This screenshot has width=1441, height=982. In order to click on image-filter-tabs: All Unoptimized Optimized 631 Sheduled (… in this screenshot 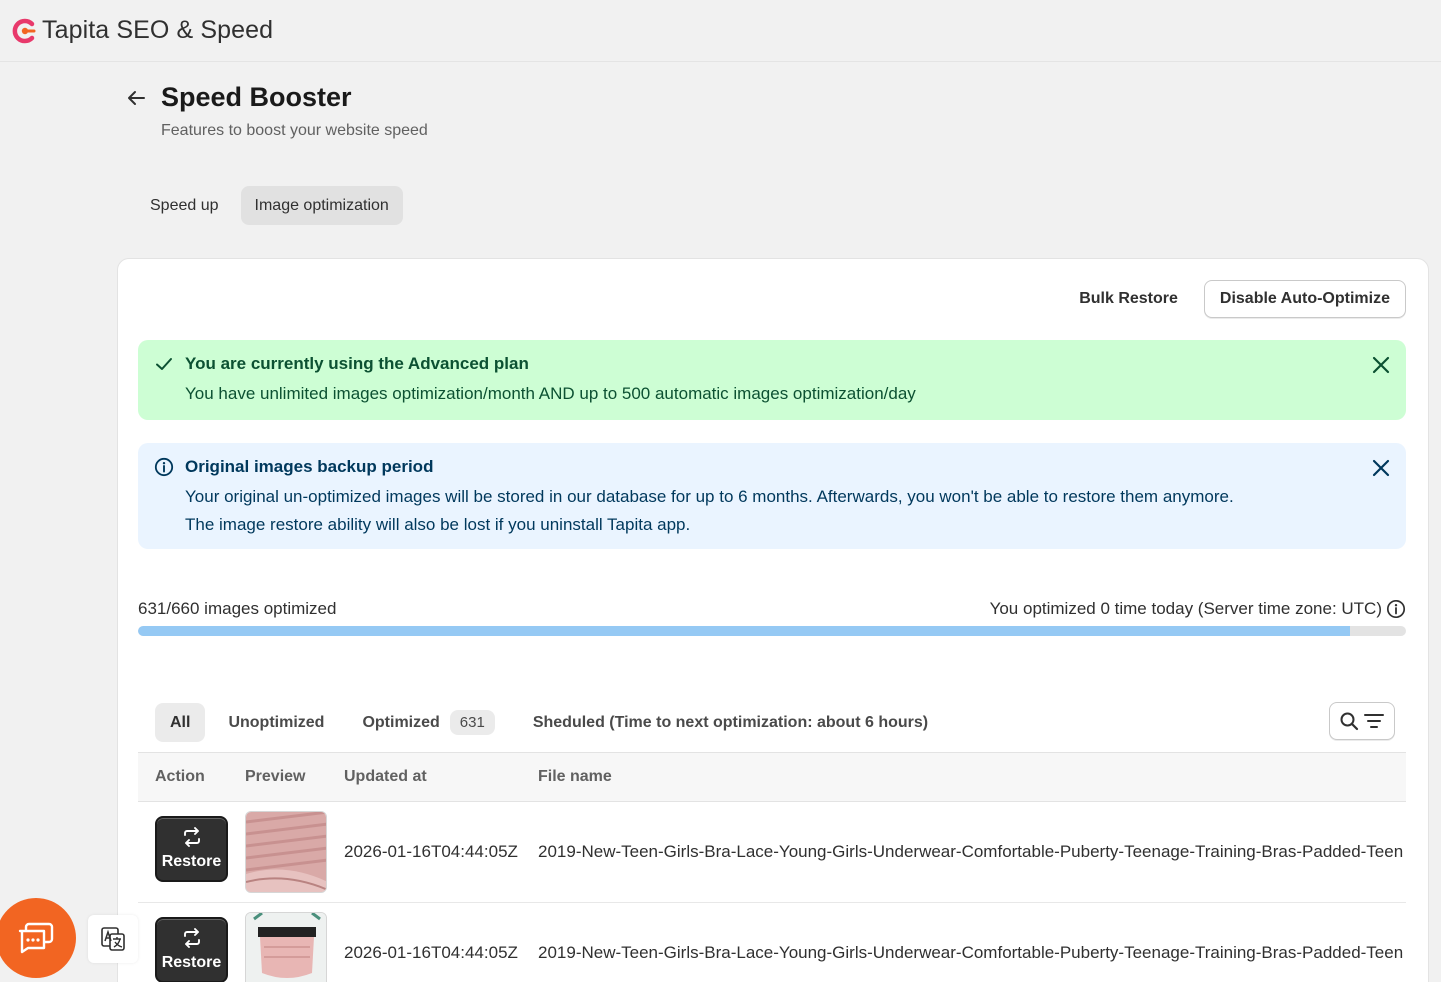, I will do `click(549, 722)`.